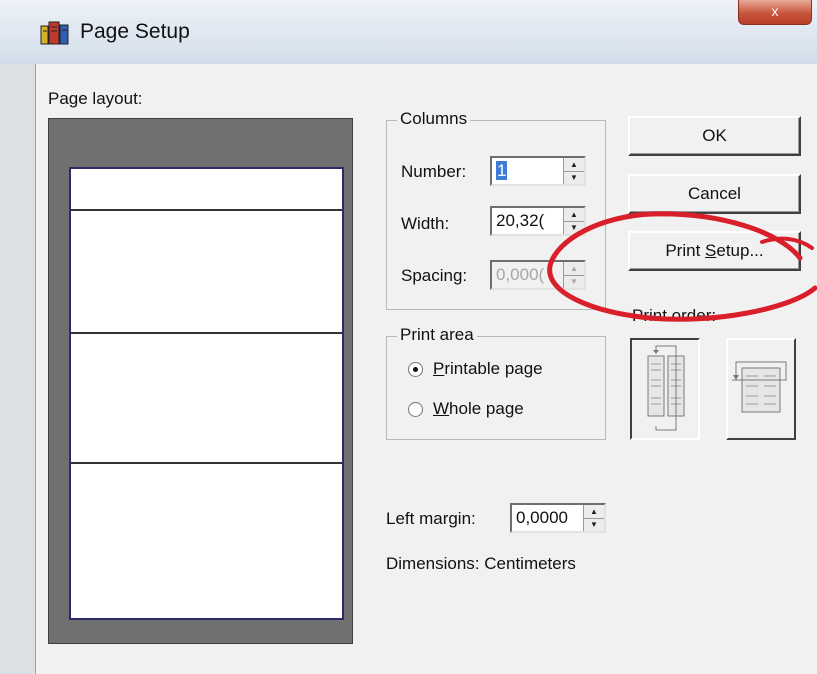  I want to click on down-then-over-icon, so click(666, 388).